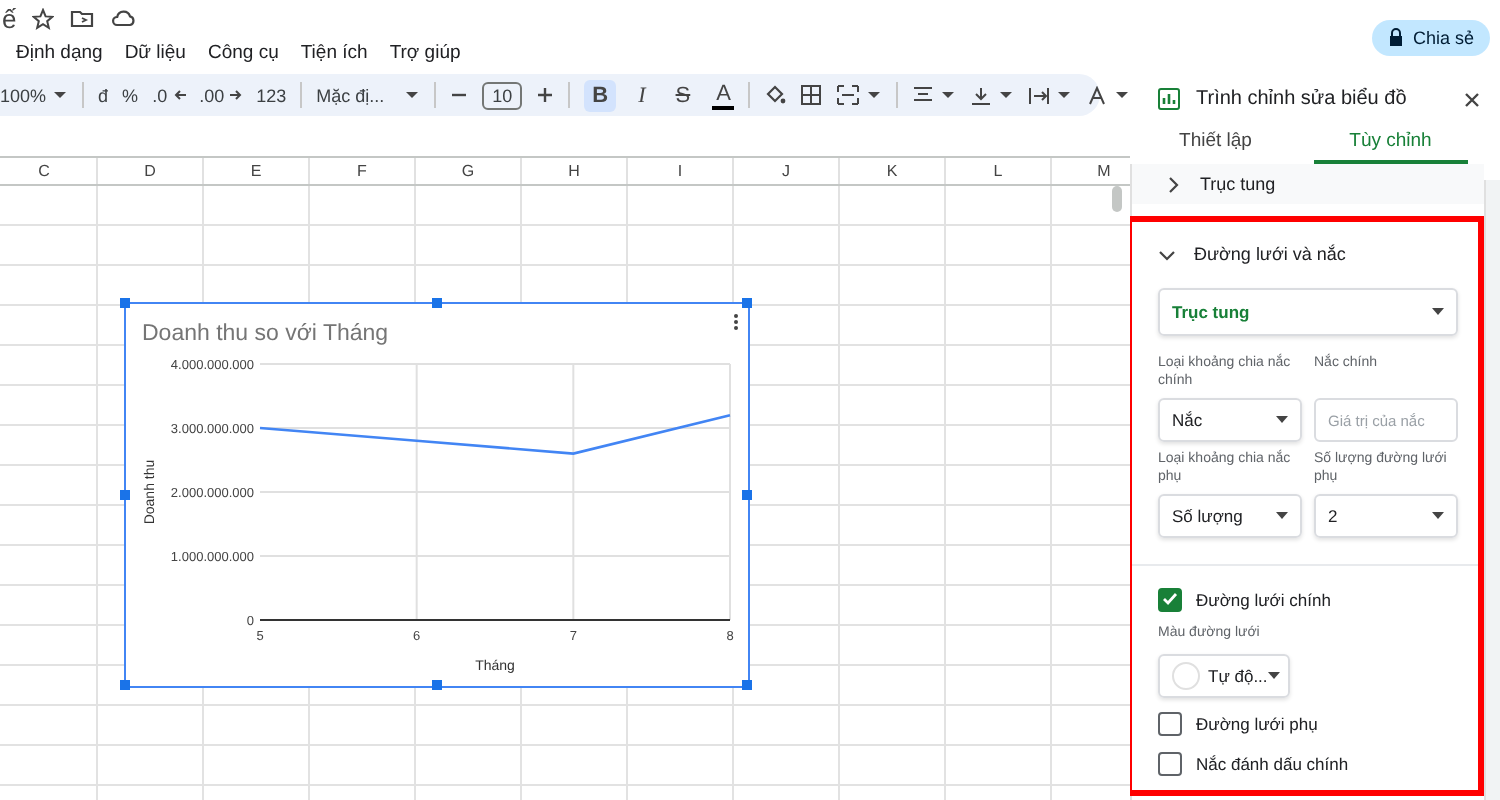 This screenshot has height=800, width=1500. What do you see at coordinates (775, 95) in the screenshot?
I see `paint-bucket-icon` at bounding box center [775, 95].